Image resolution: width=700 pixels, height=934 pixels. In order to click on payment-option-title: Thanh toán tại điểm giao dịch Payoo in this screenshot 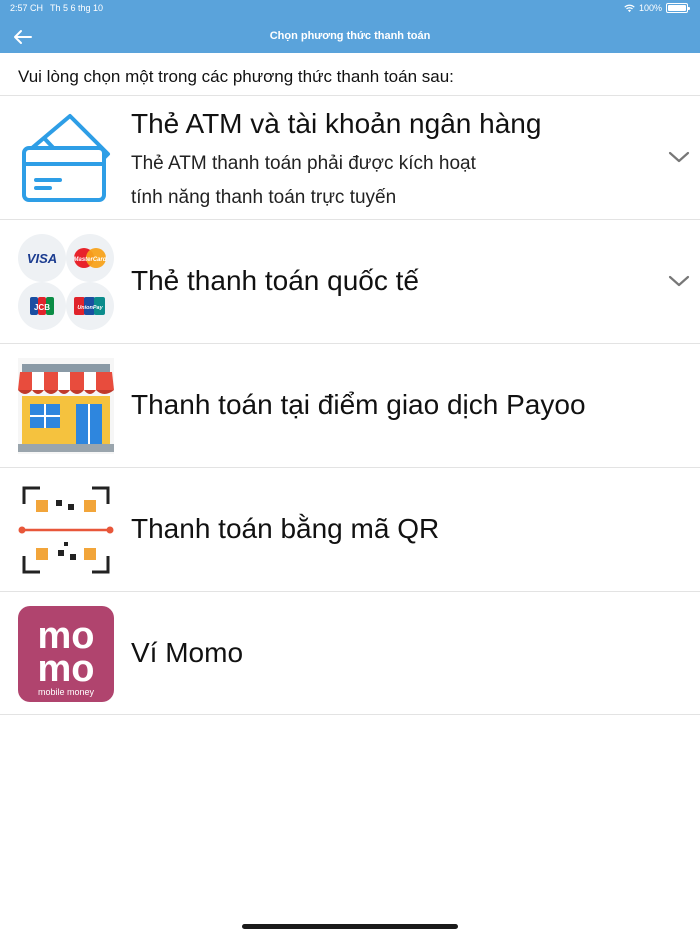, I will do `click(358, 404)`.